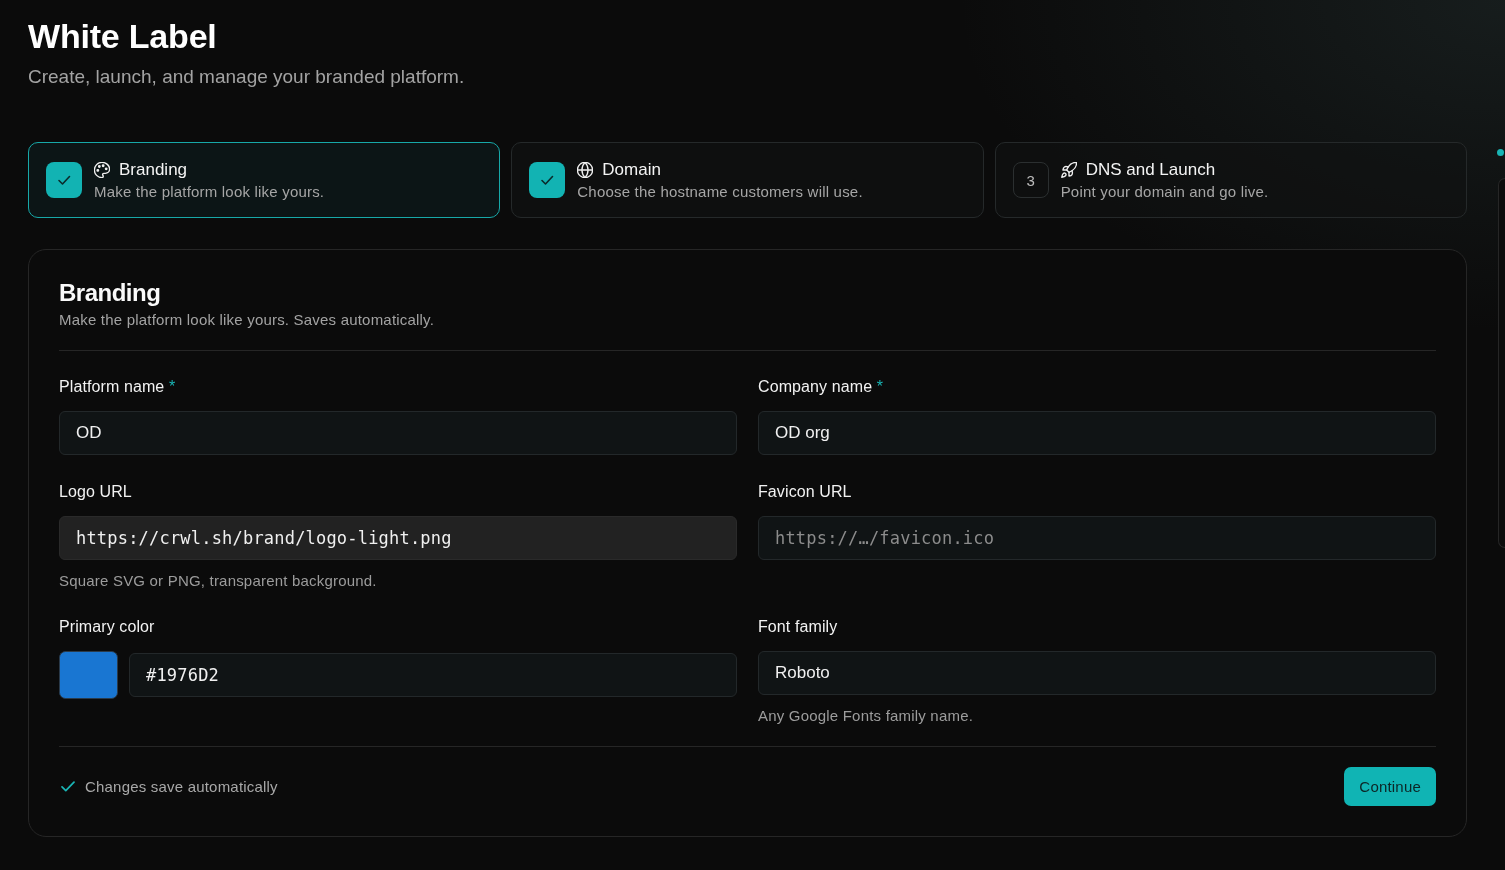 The image size is (1505, 870). Describe the element at coordinates (88, 675) in the screenshot. I see `color-swatch-icon` at that location.